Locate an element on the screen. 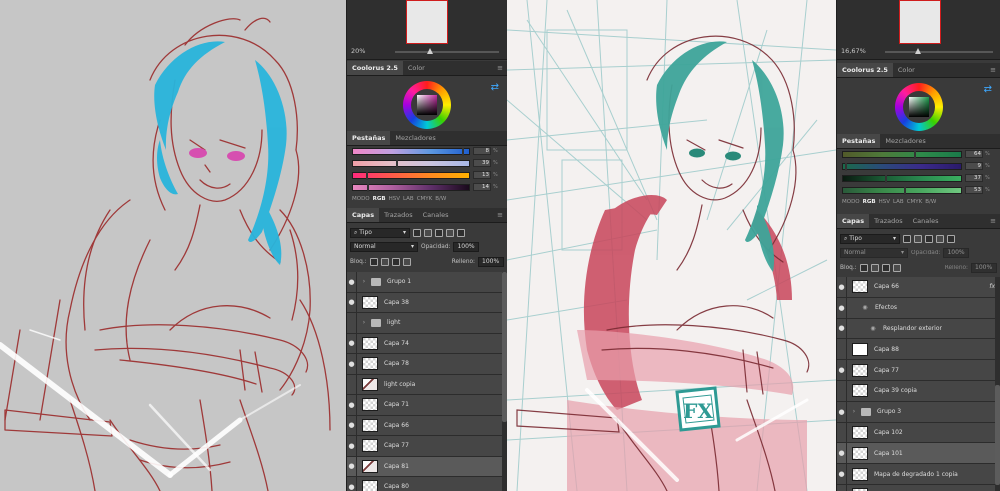  opacity-field: 100% is located at coordinates (466, 246).